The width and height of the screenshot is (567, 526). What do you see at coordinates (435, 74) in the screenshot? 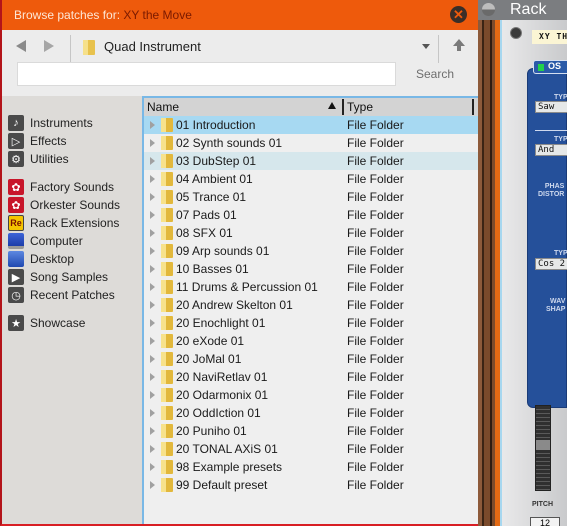
I see `search-button: Search` at bounding box center [435, 74].